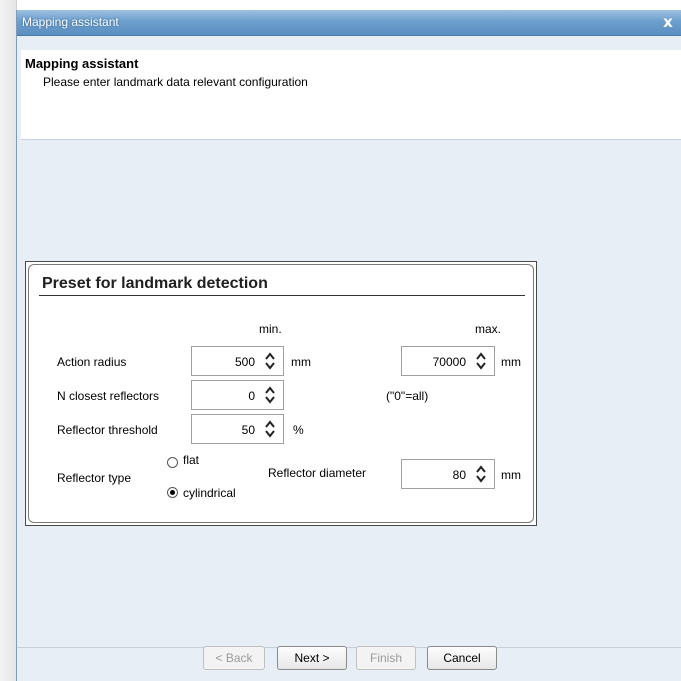 The width and height of the screenshot is (681, 681). What do you see at coordinates (349, 23) in the screenshot?
I see `title-bar: Mapping assistant x` at bounding box center [349, 23].